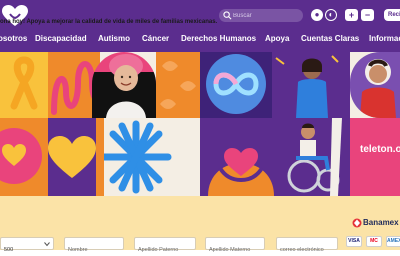  What do you see at coordinates (351, 15) in the screenshot?
I see `increase-font-button: +` at bounding box center [351, 15].